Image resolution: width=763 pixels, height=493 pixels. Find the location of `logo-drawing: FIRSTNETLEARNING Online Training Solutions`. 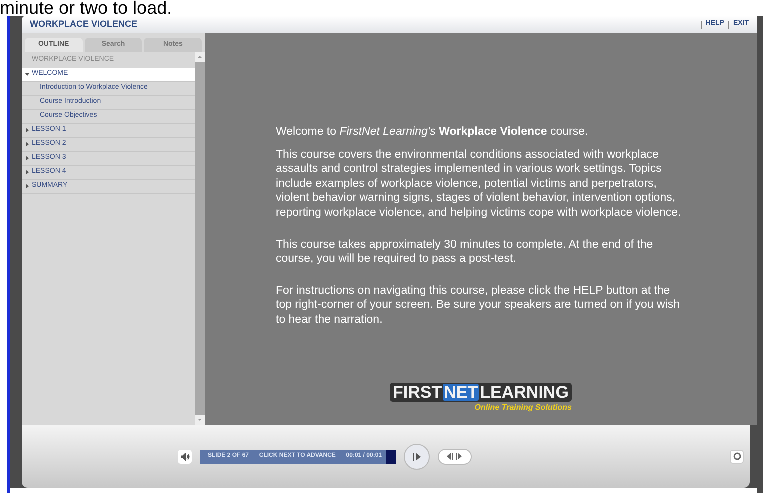

logo-drawing: FIRSTNETLEARNING Online Training Solutions is located at coordinates (481, 398).